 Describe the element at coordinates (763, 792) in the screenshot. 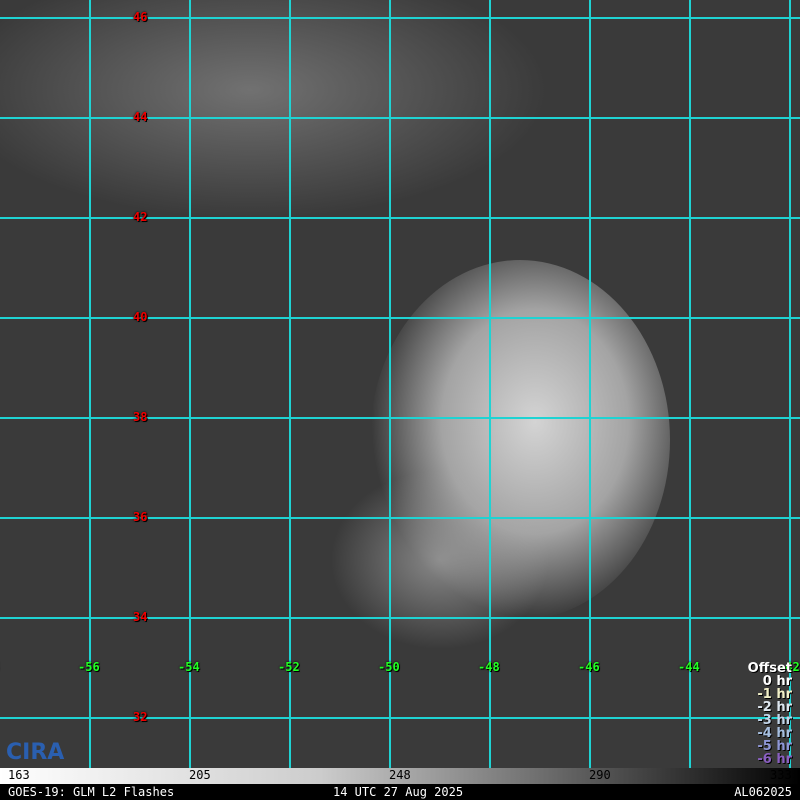

I see `footer-storm-id: AL062025` at that location.